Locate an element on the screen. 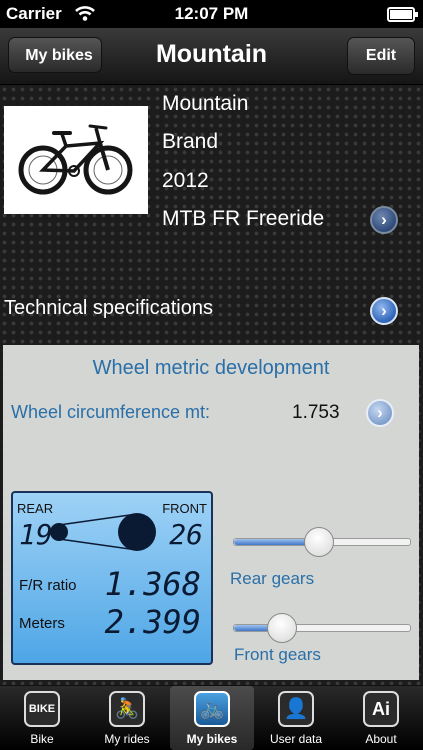 The width and height of the screenshot is (423, 750). front-label: FRONT is located at coordinates (184, 508).